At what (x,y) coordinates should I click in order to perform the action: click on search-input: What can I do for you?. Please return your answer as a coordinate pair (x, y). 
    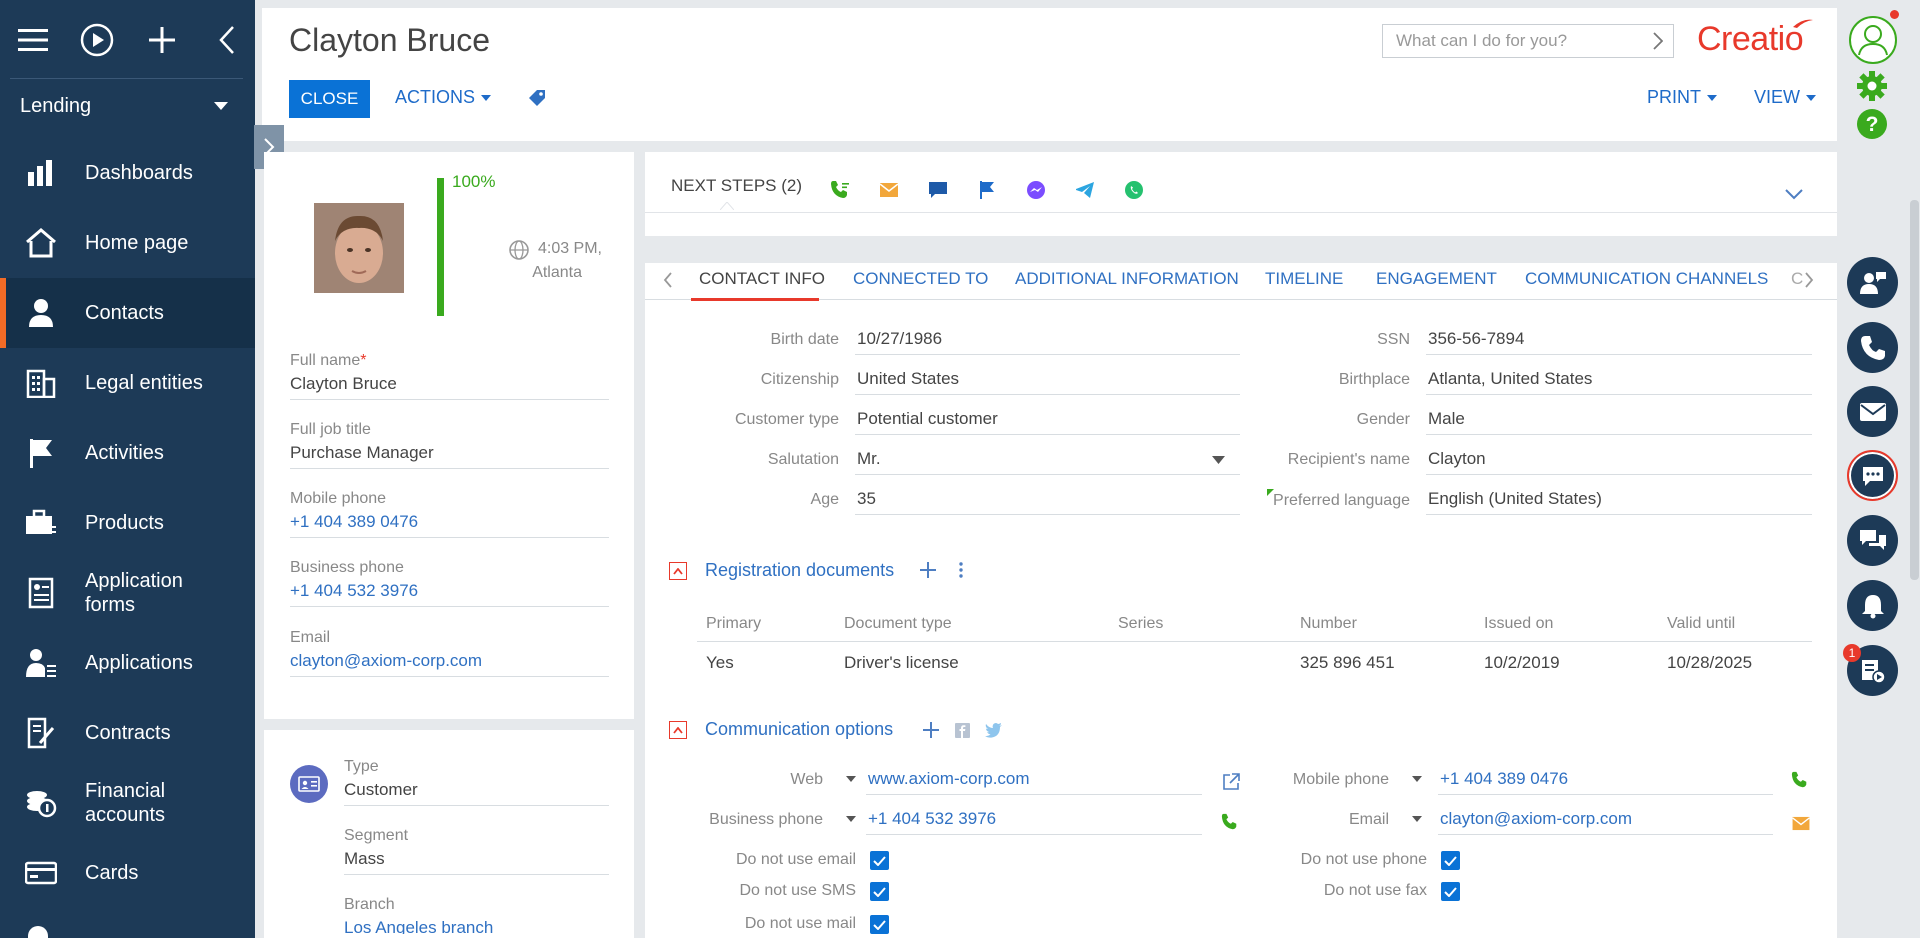
    Looking at the image, I should click on (1528, 41).